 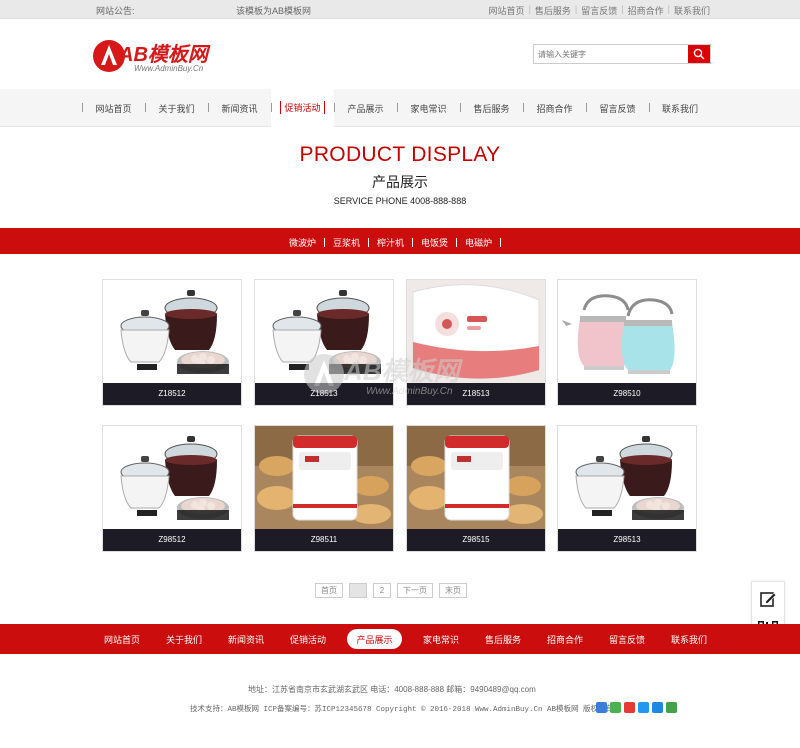 I want to click on top-link-business: 招商合作, so click(x=646, y=10).